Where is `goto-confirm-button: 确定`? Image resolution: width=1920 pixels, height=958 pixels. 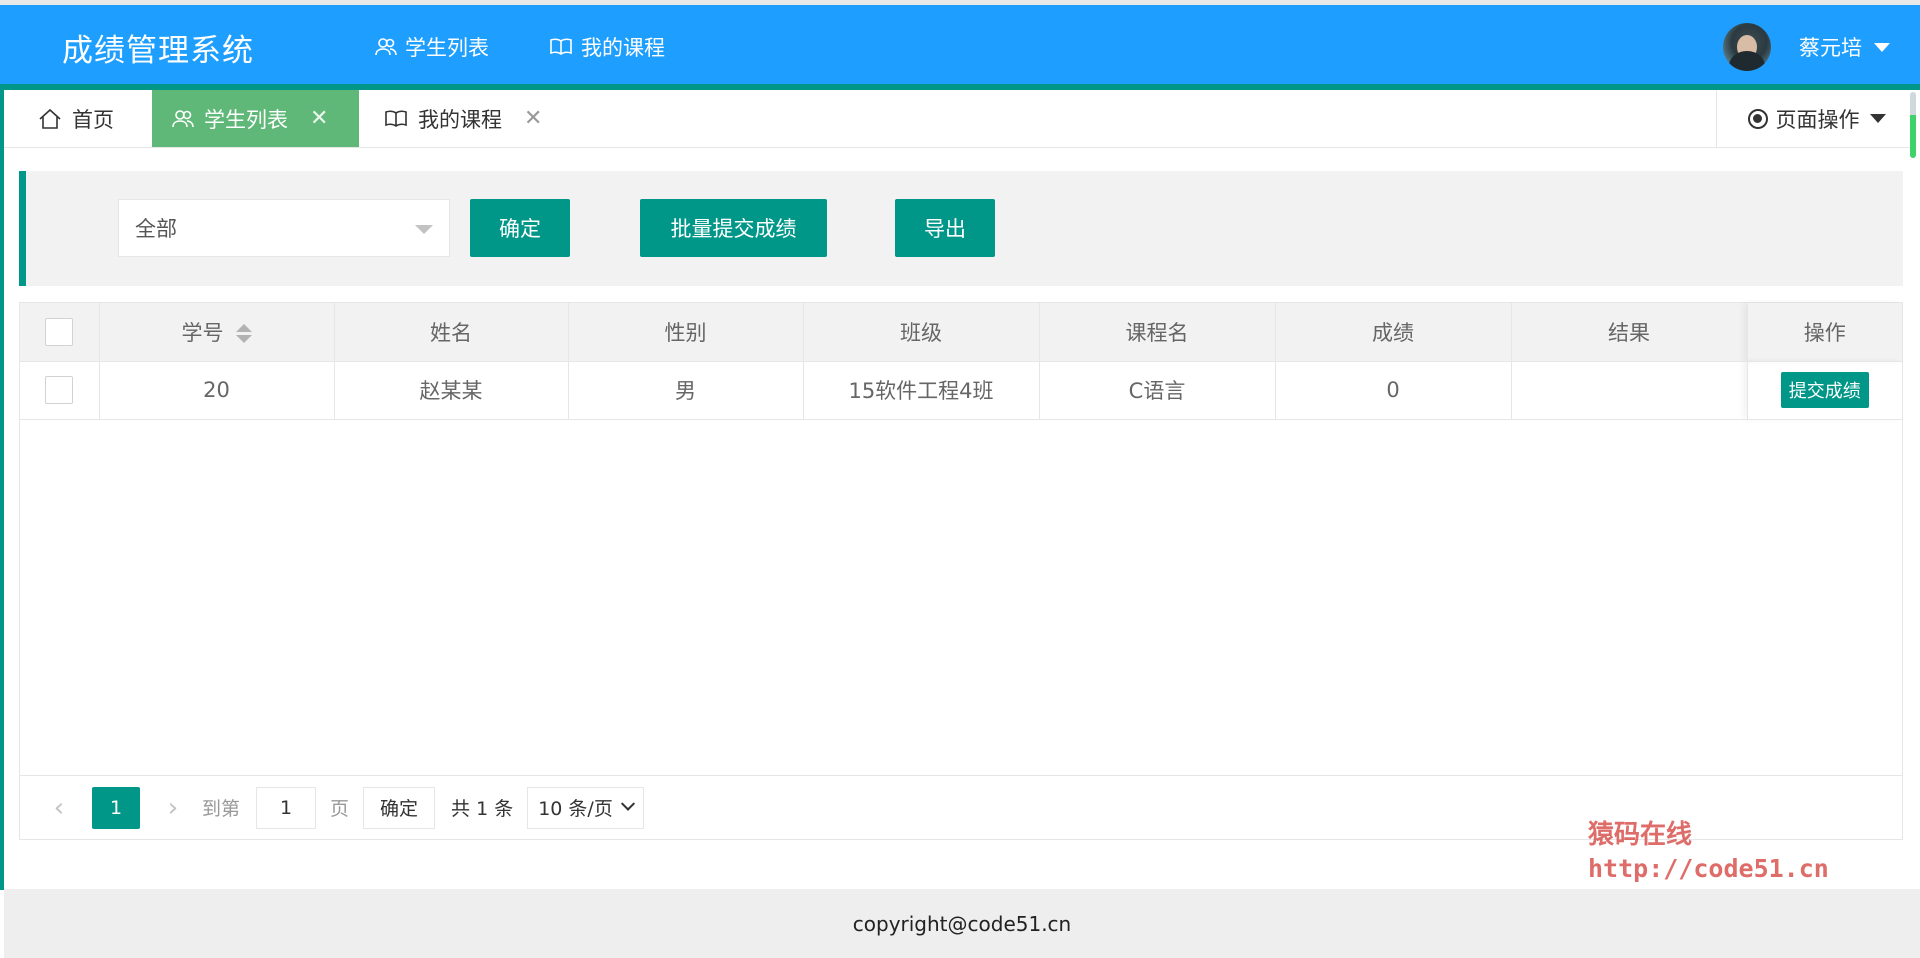
goto-confirm-button: 确定 is located at coordinates (399, 807).